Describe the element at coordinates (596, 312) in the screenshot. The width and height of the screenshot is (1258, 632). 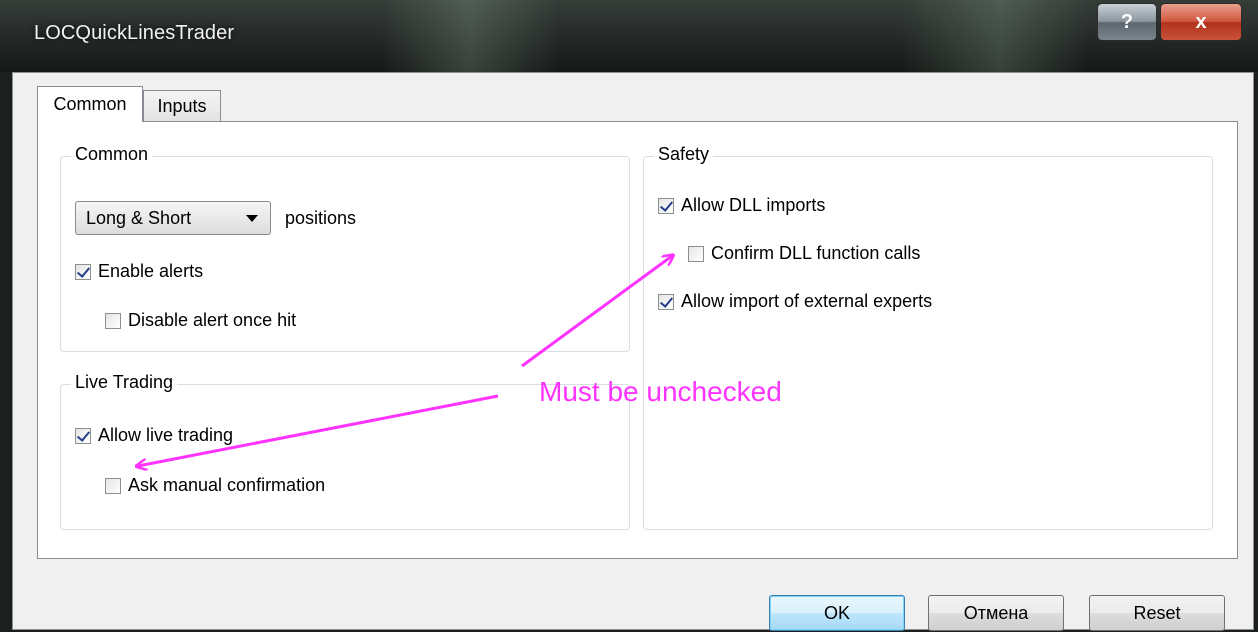
I see `arrow-to-confirm-dll` at that location.